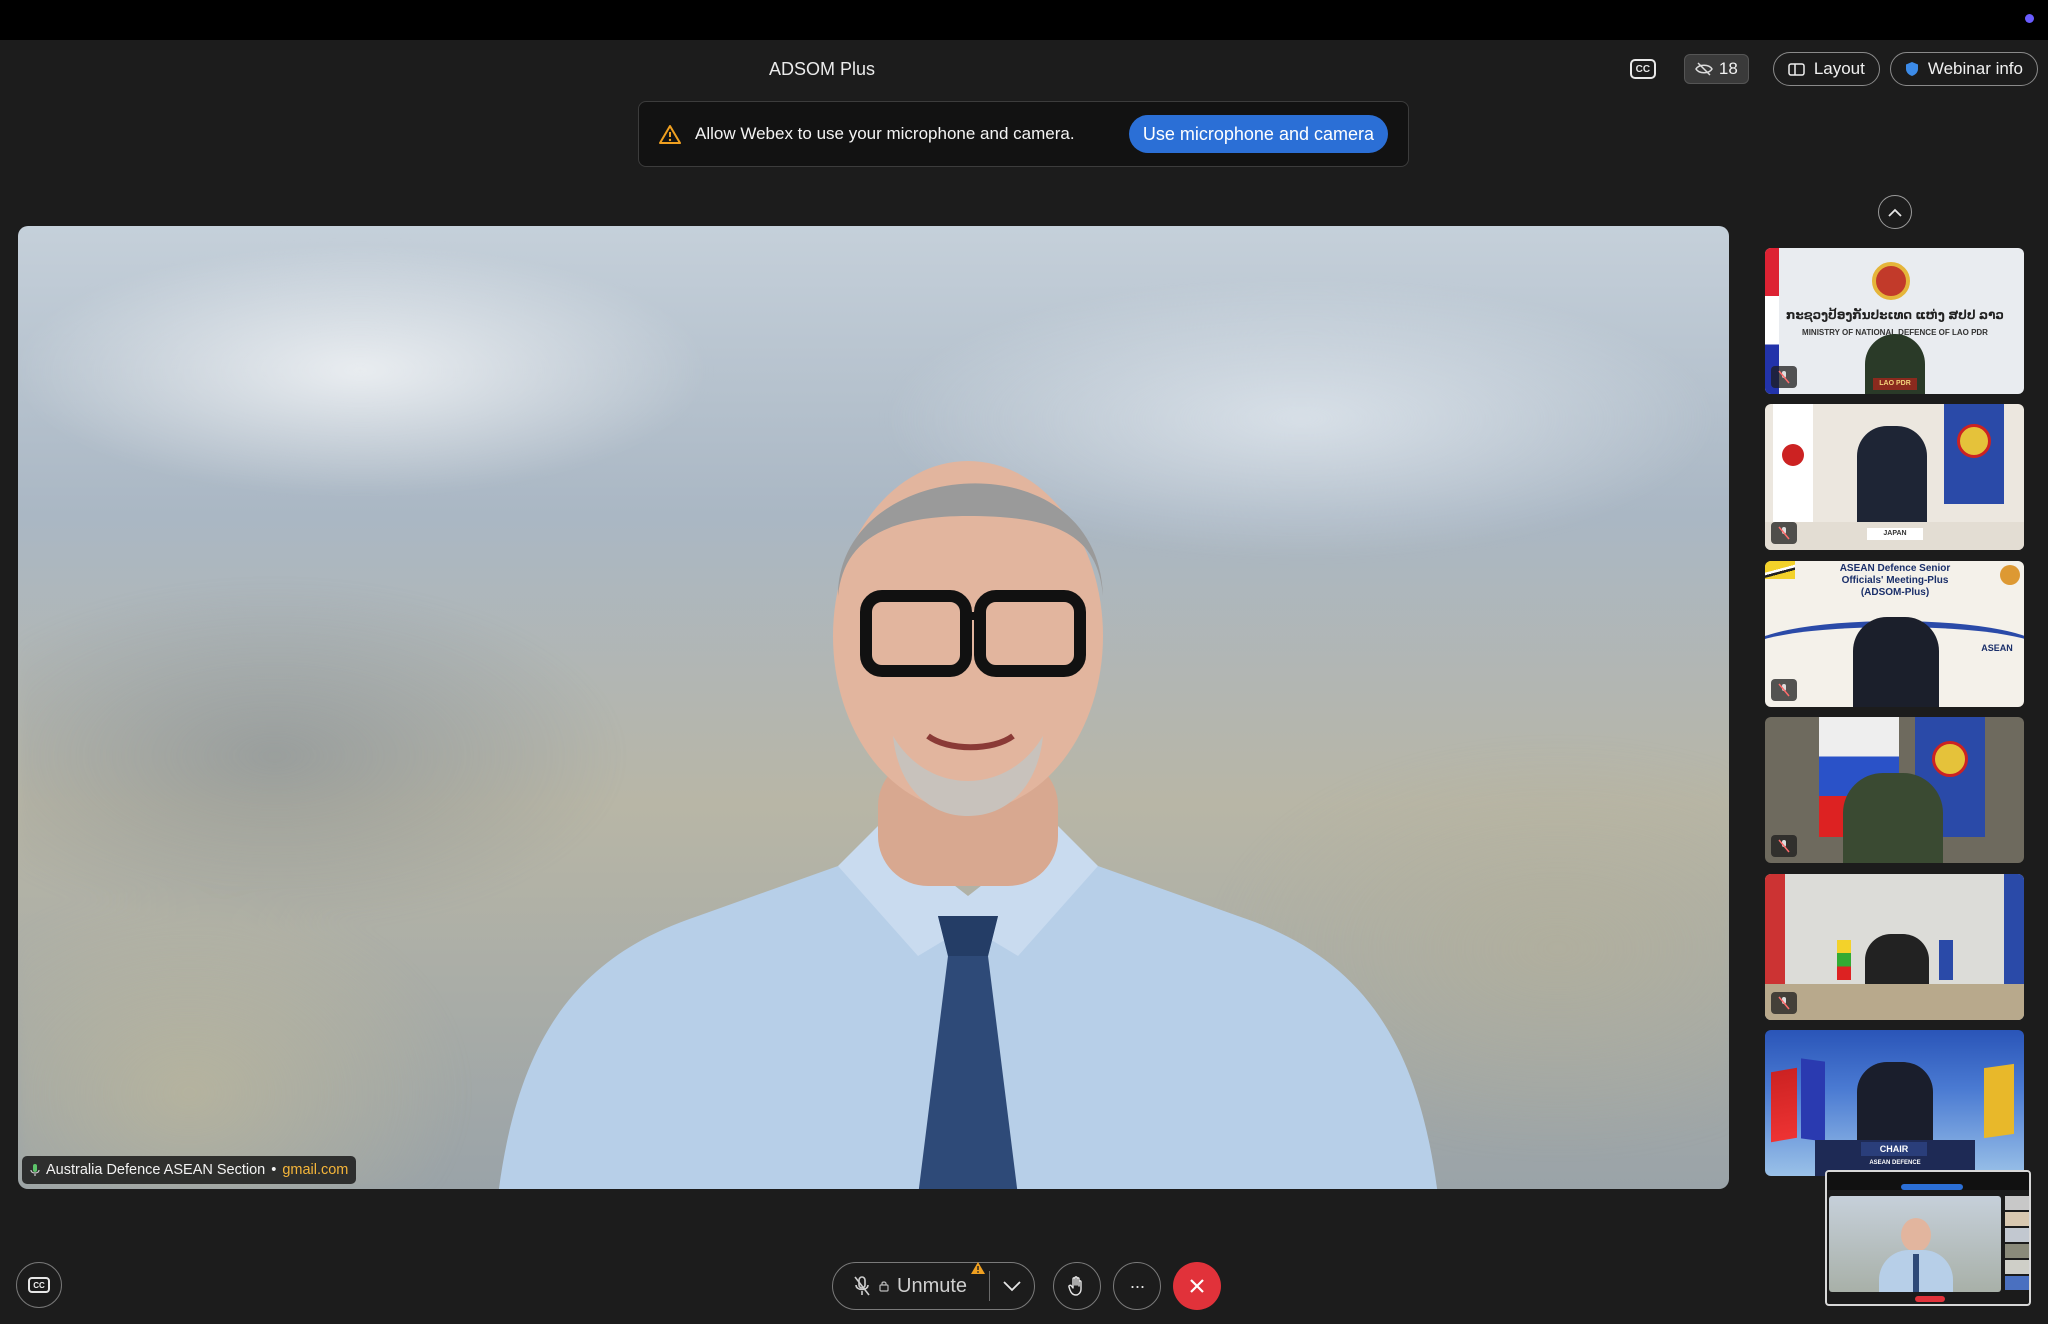  What do you see at coordinates (1895, 384) in the screenshot?
I see `nameplate: LAO PDR` at bounding box center [1895, 384].